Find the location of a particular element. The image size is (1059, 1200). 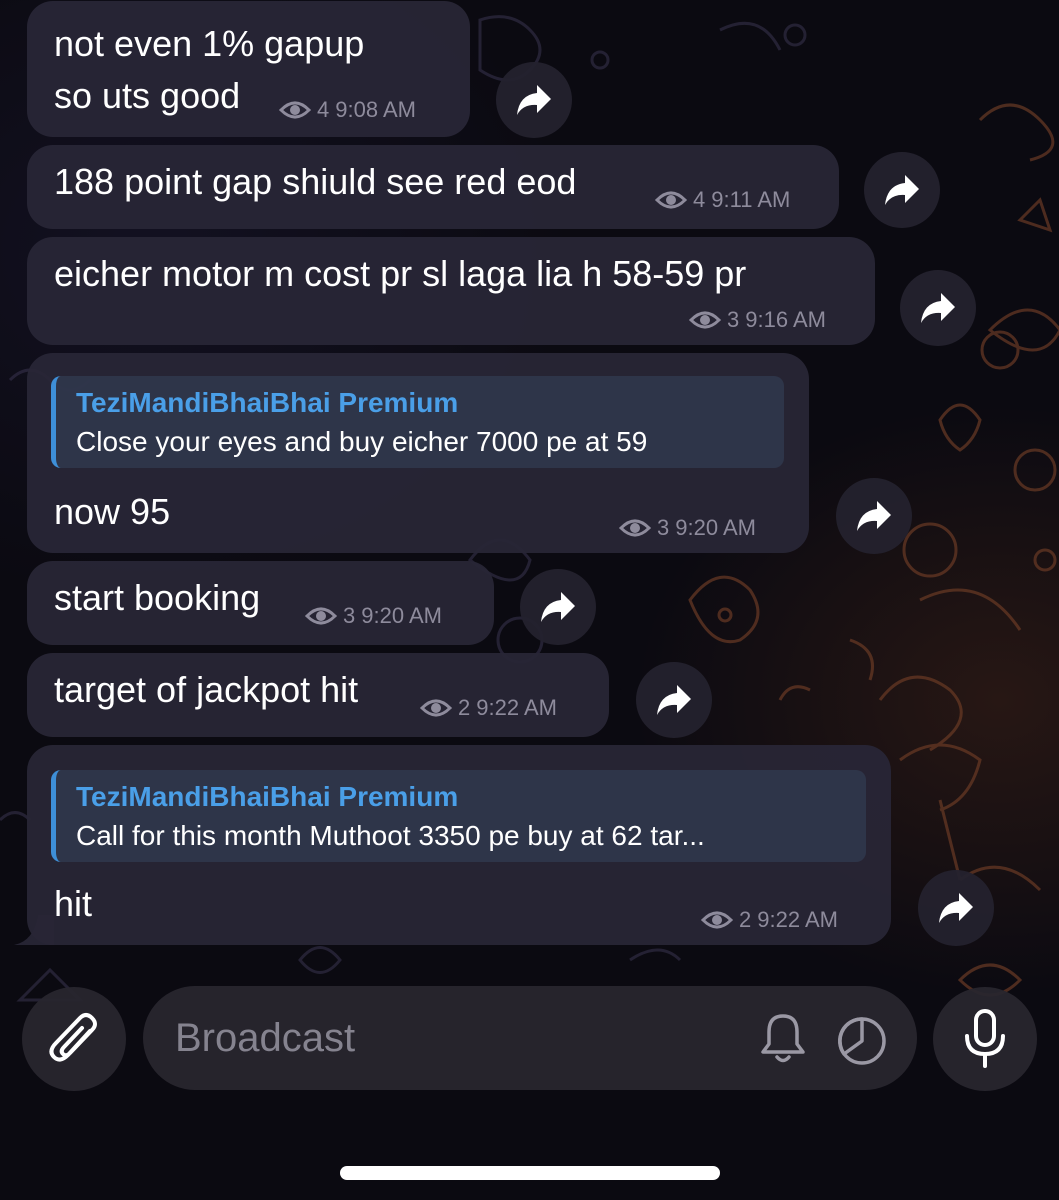

home-indicator is located at coordinates (530, 1173).